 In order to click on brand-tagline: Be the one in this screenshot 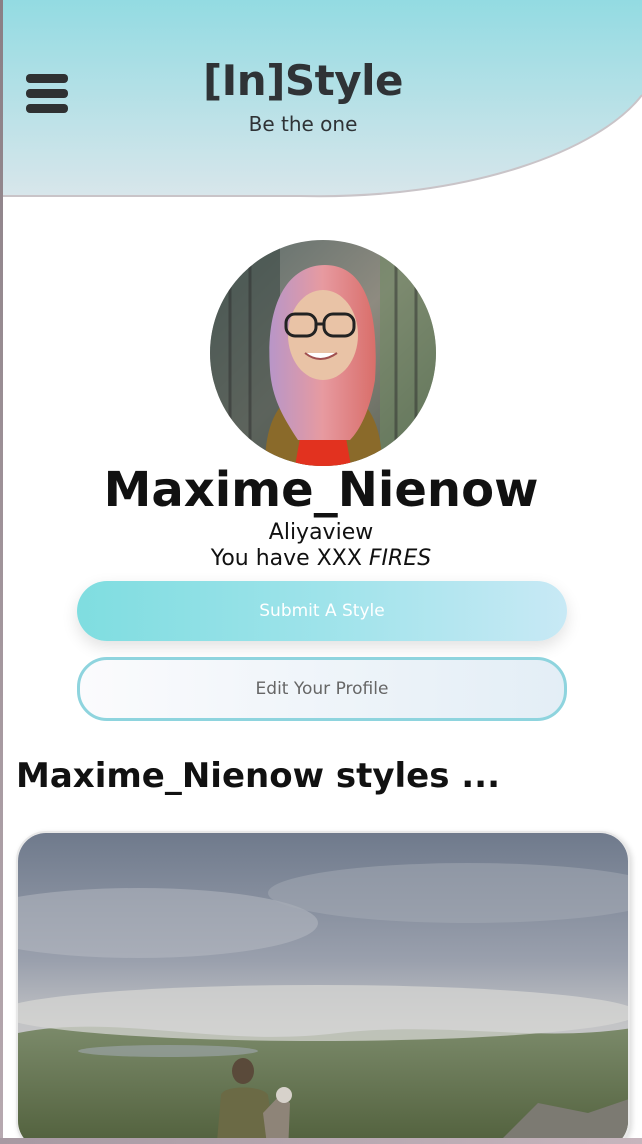, I will do `click(303, 124)`.